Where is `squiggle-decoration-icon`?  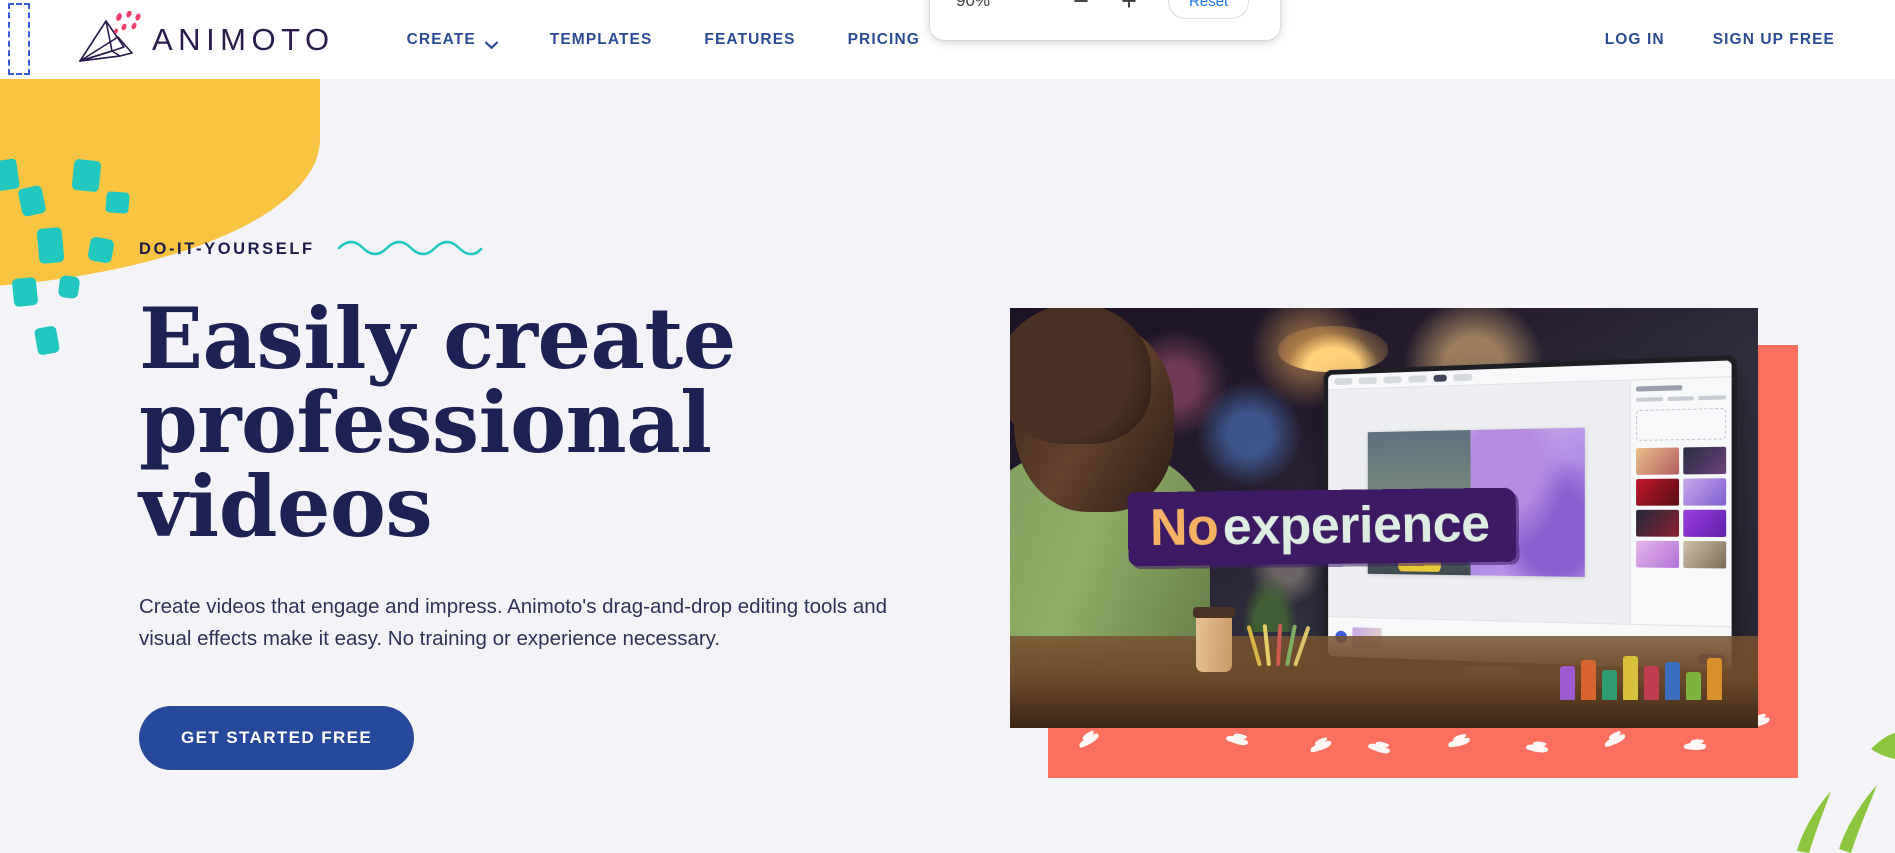 squiggle-decoration-icon is located at coordinates (410, 249).